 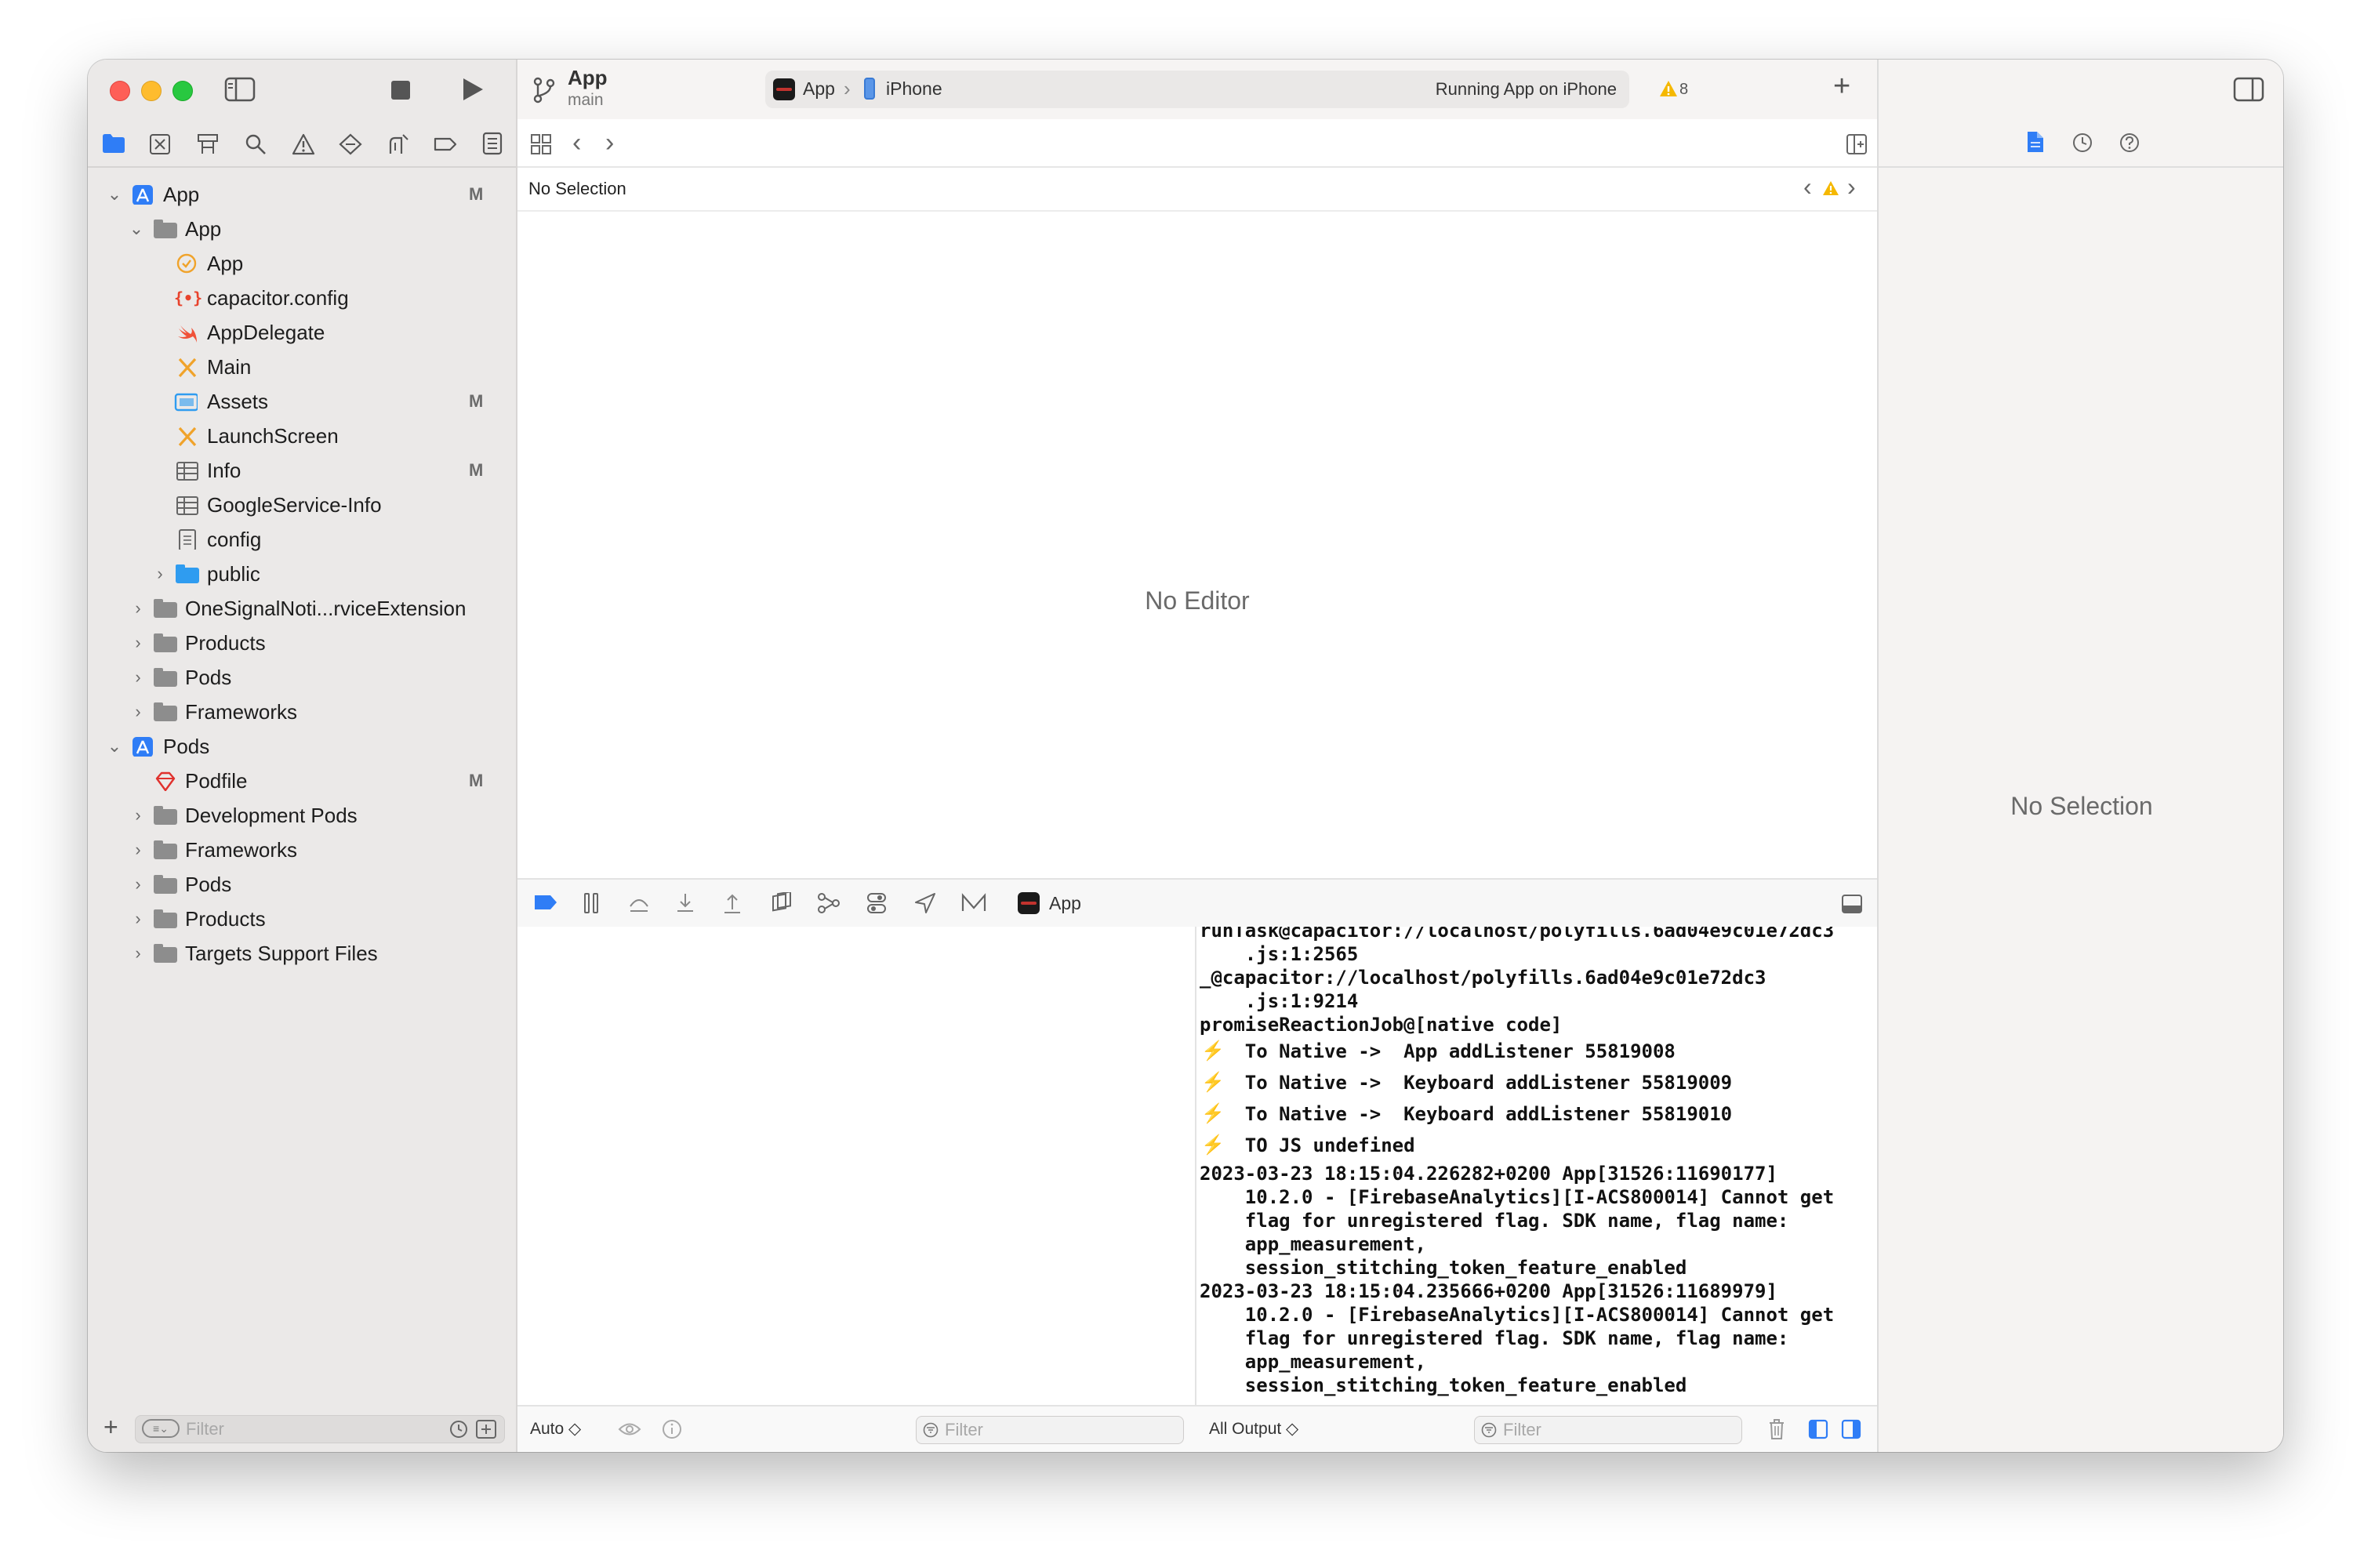 I want to click on run-icon, so click(x=473, y=89).